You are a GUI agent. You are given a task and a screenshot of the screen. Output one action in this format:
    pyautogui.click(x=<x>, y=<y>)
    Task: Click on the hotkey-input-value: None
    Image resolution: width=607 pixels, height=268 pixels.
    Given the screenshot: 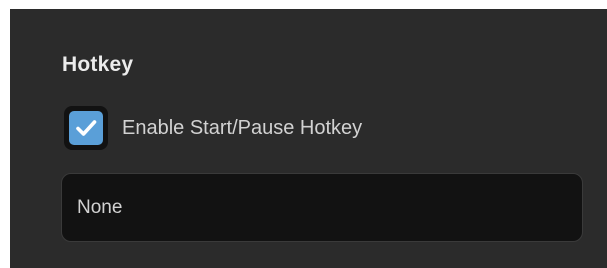 What is the action you would take?
    pyautogui.click(x=100, y=207)
    